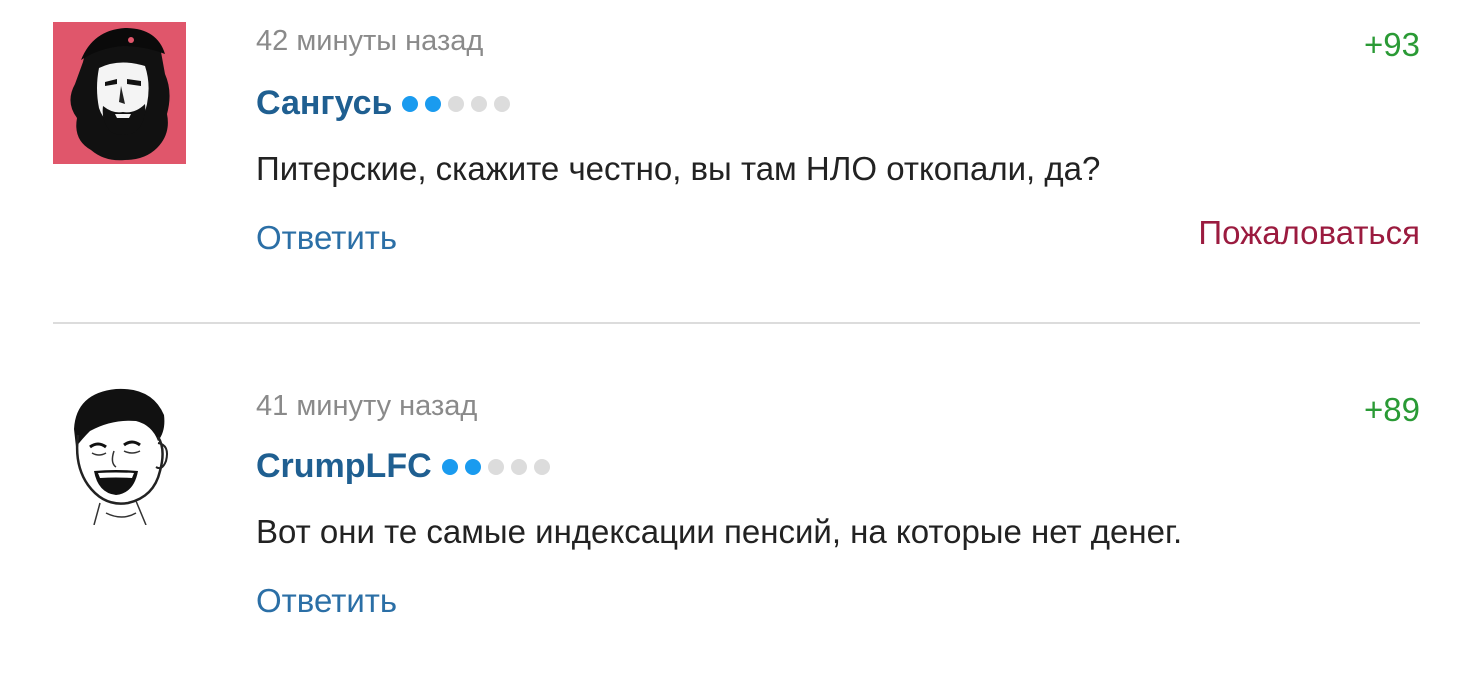 This screenshot has width=1460, height=681. What do you see at coordinates (370, 41) in the screenshot?
I see `comment-timestamp: 42 минуты назад` at bounding box center [370, 41].